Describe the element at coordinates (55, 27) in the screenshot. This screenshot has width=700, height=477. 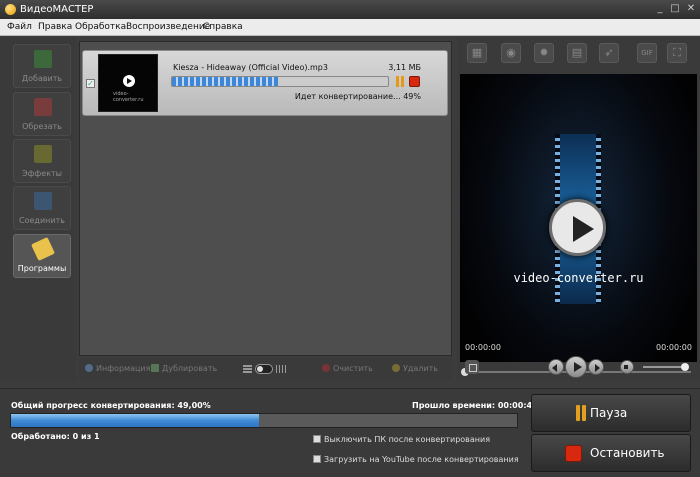
I see `menu-edit: Правка` at that location.